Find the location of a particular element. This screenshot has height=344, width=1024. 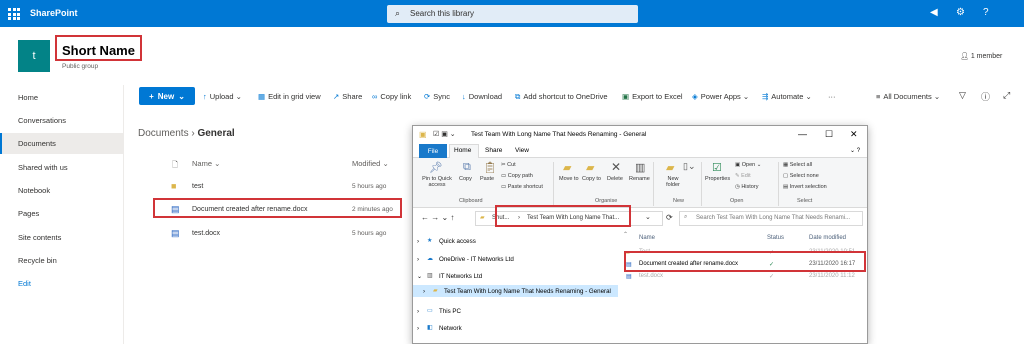

sync-icon: ⟳ is located at coordinates (427, 96).